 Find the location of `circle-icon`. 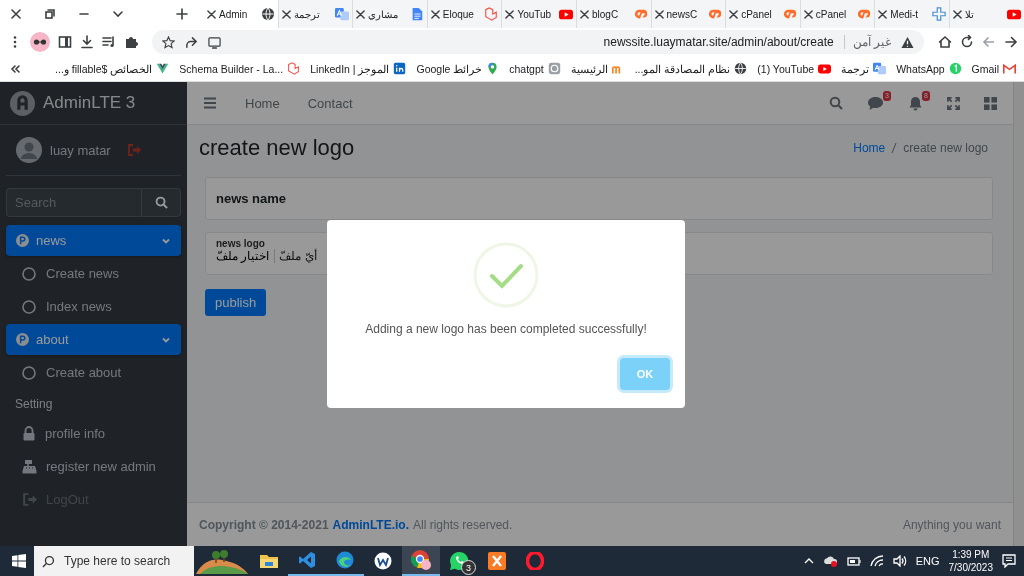

circle-icon is located at coordinates (22, 240).